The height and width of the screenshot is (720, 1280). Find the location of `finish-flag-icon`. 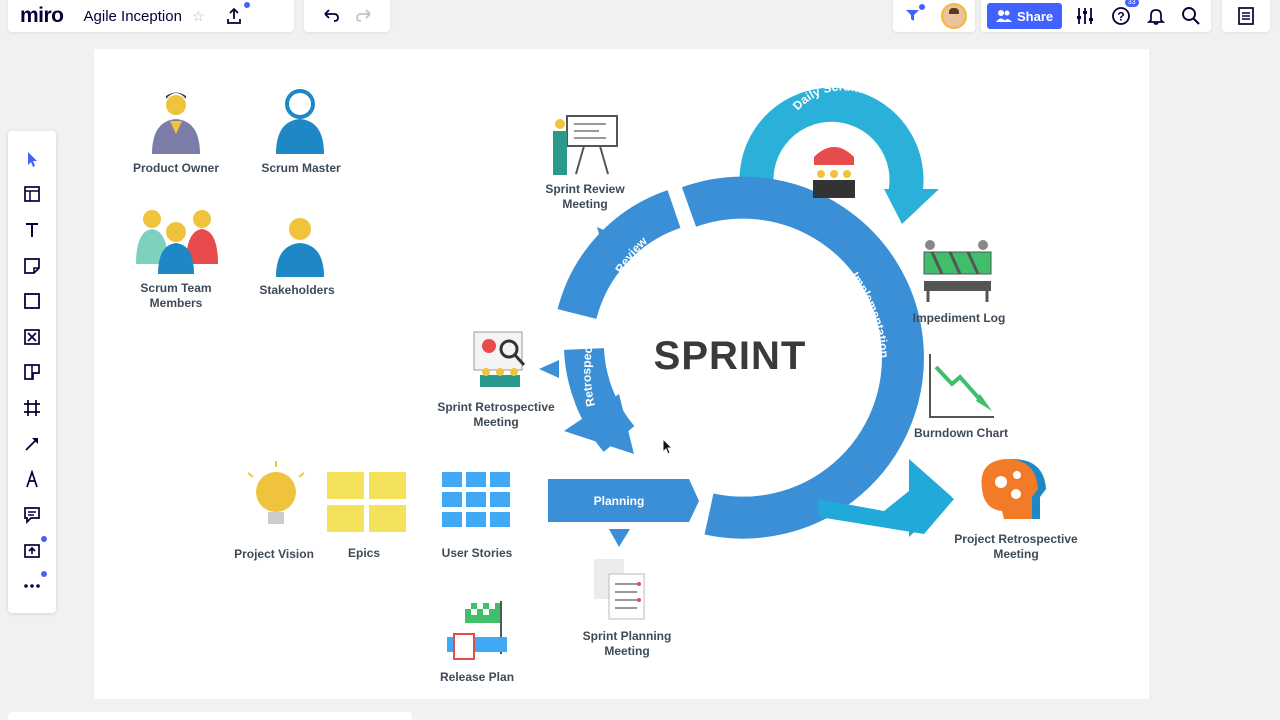

finish-flag-icon is located at coordinates (477, 630).